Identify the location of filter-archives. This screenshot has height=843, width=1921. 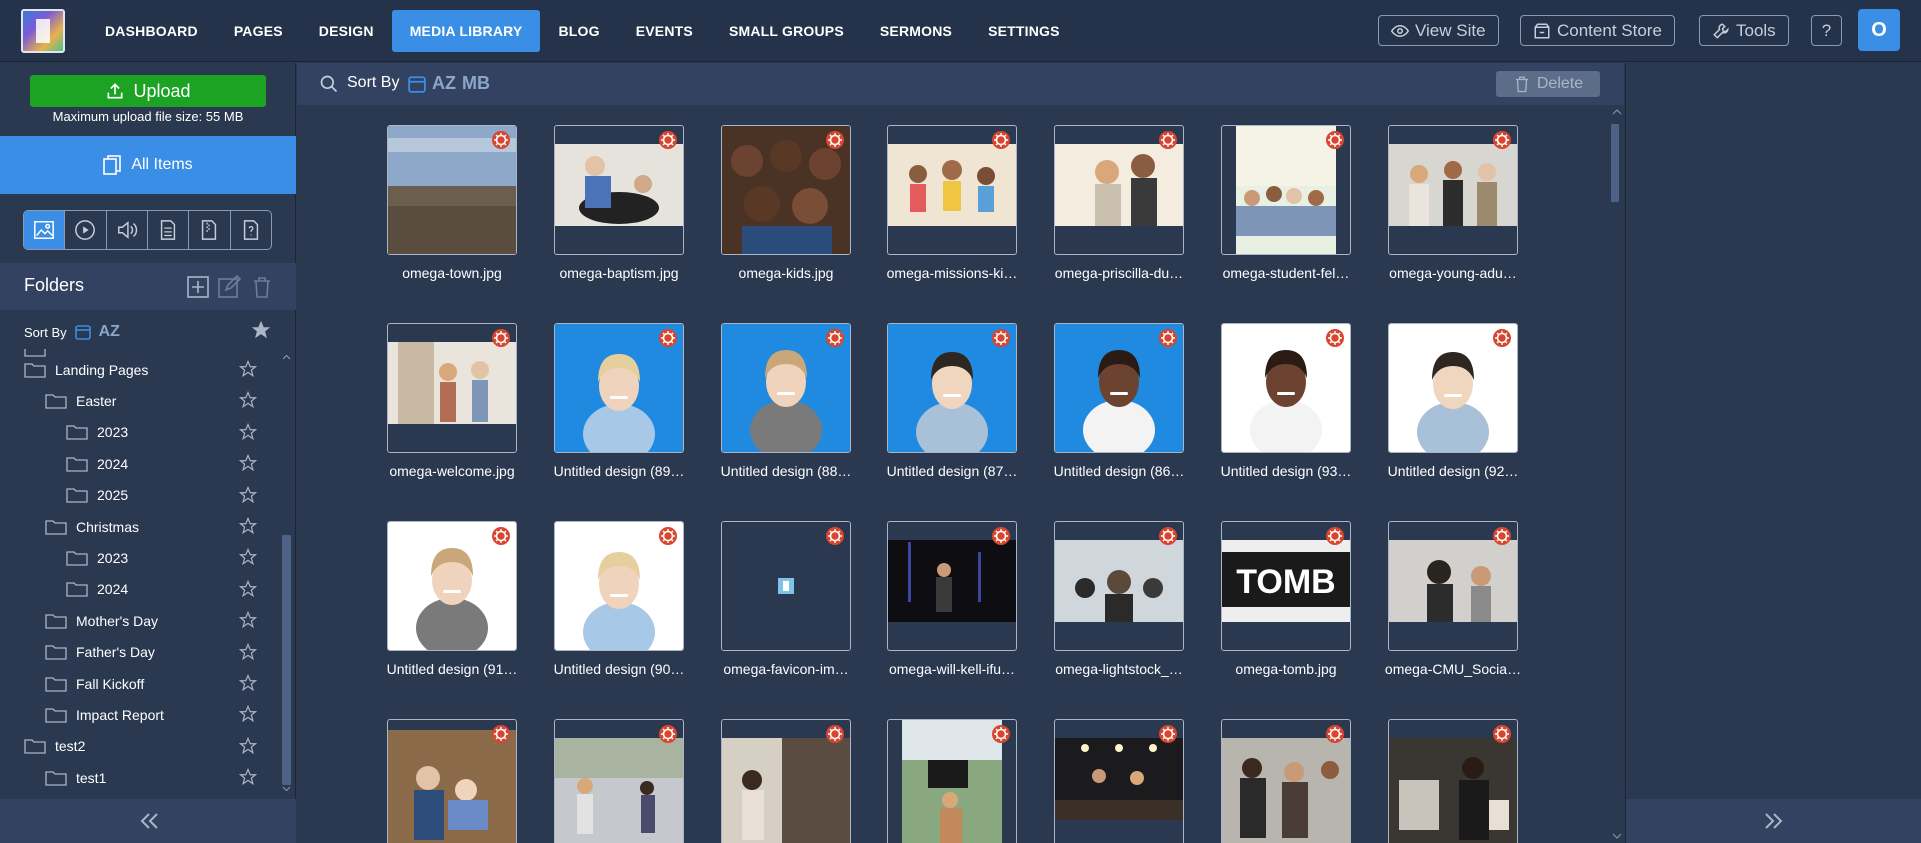
(210, 230).